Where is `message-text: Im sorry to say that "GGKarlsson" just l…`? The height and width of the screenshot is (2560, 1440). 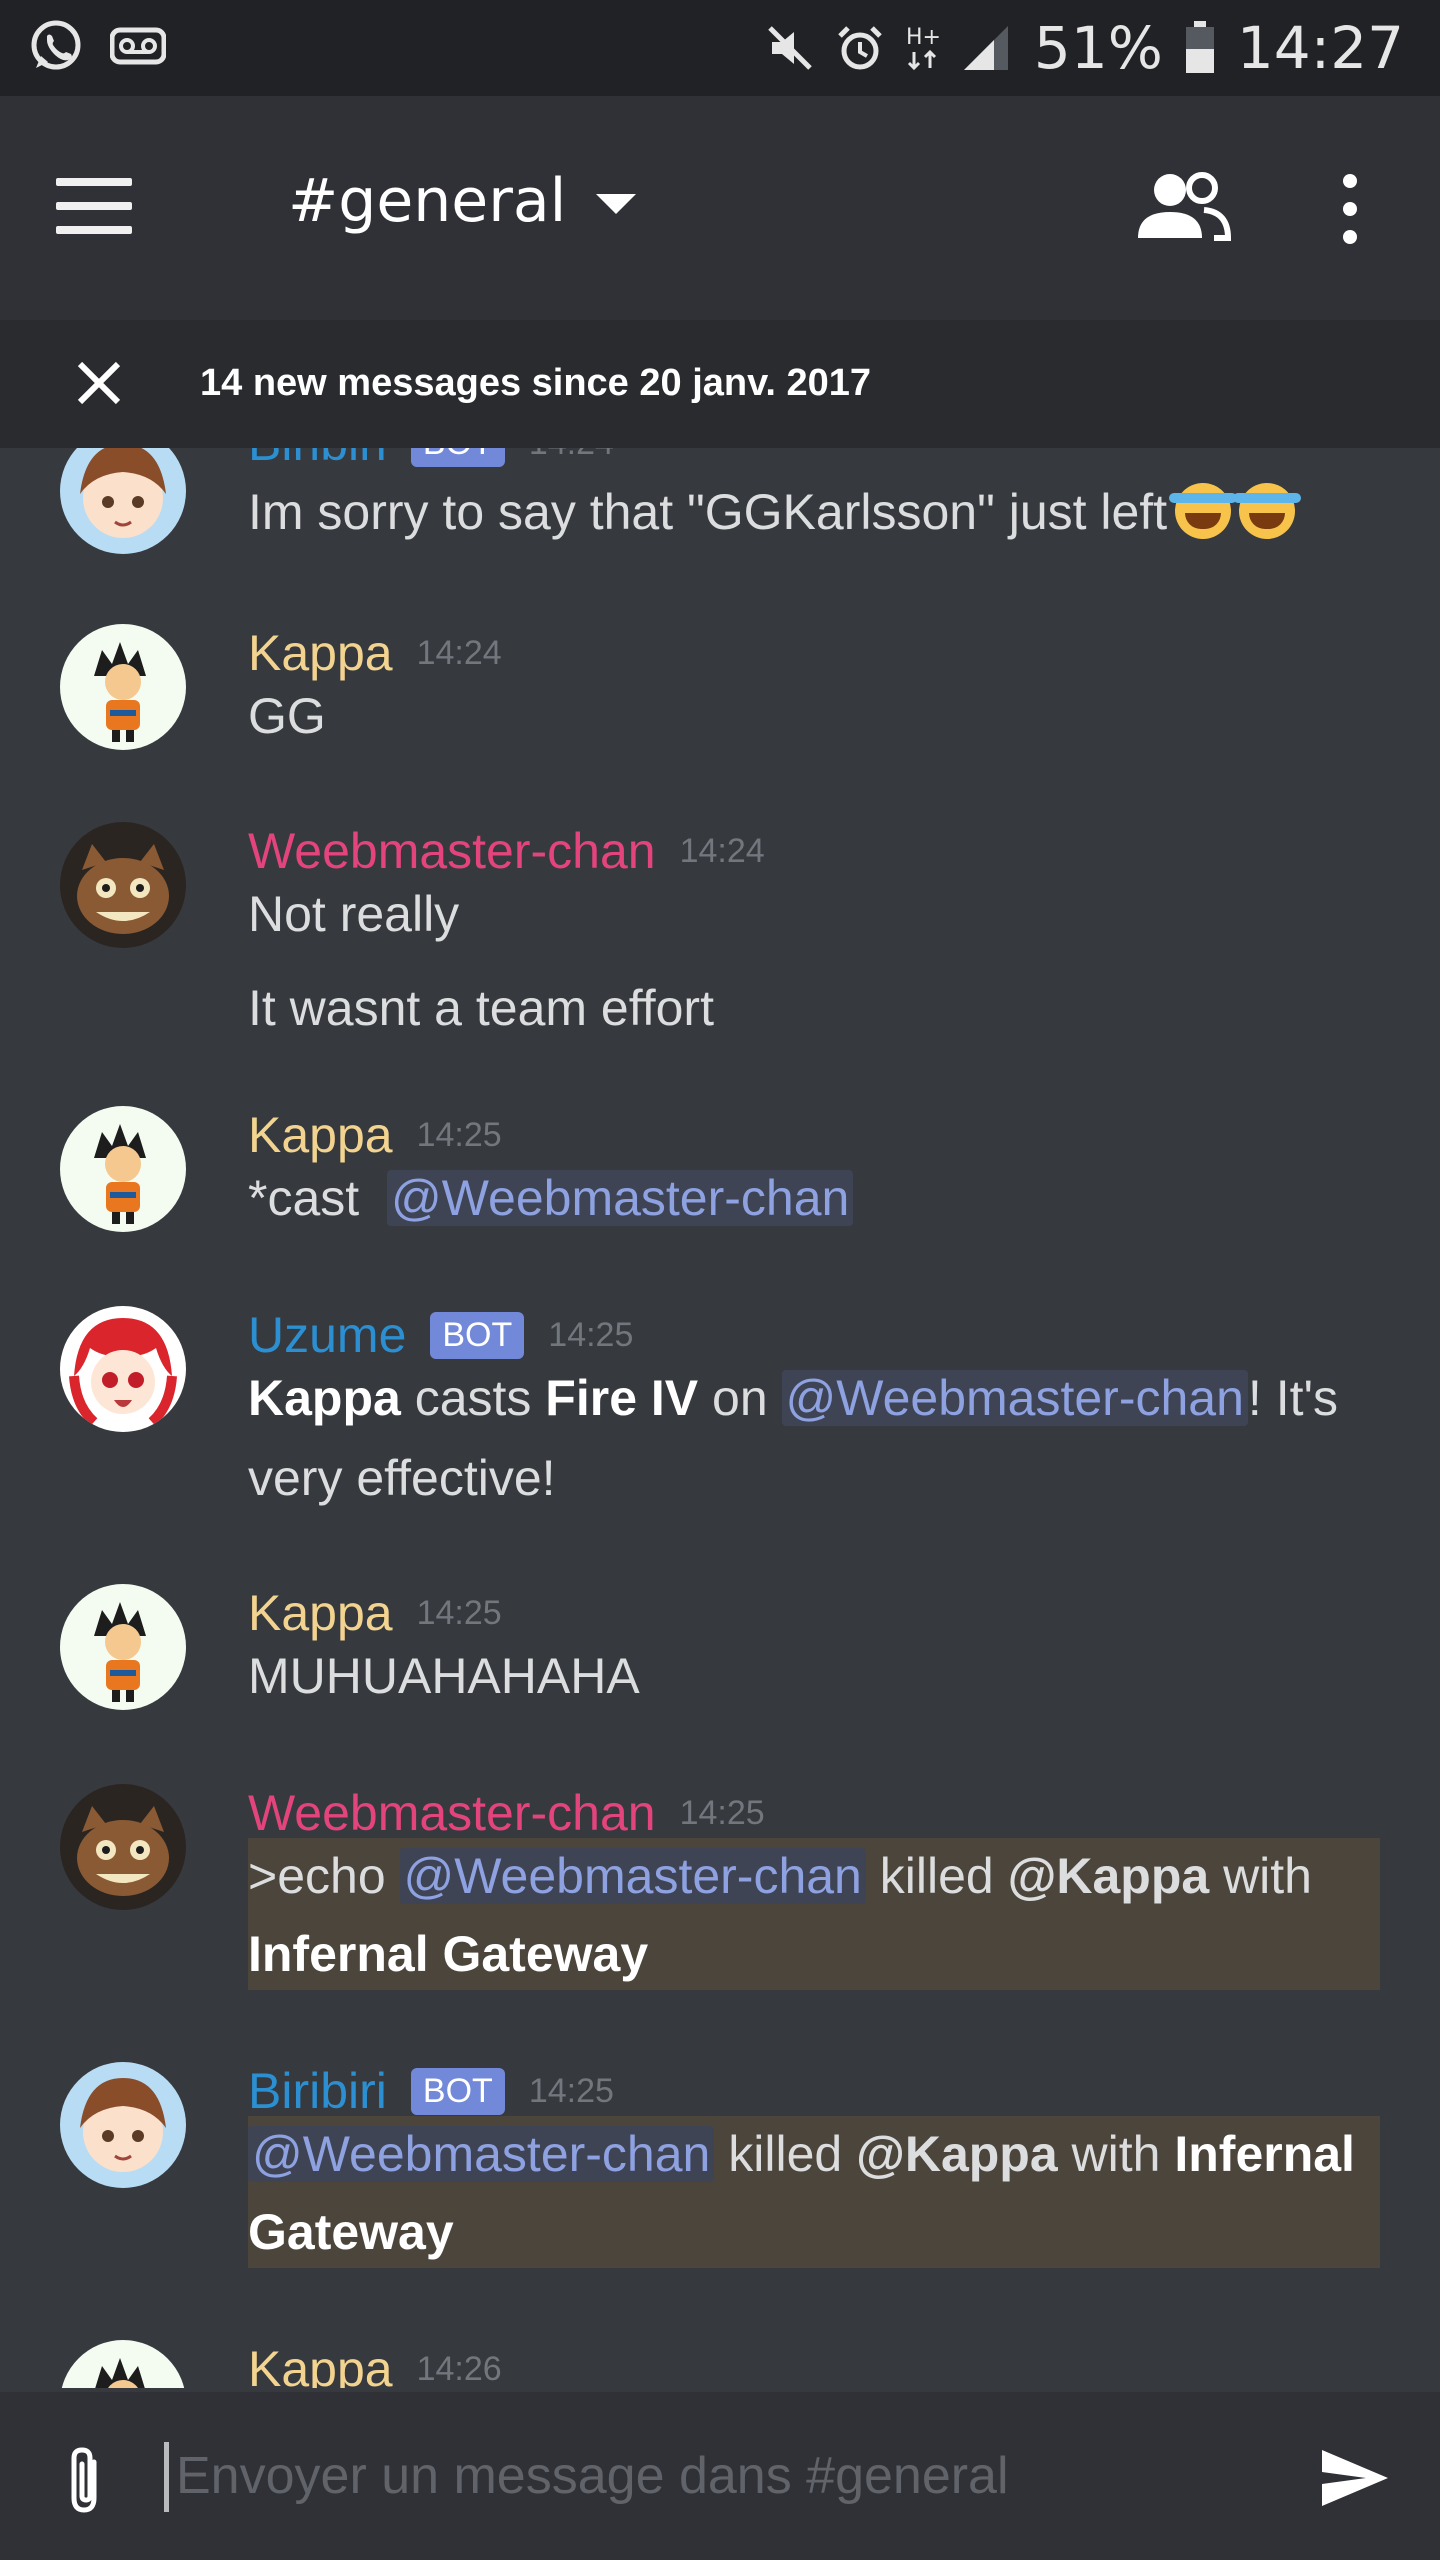 message-text: Im sorry to say that "GGKarlsson" just l… is located at coordinates (814, 512).